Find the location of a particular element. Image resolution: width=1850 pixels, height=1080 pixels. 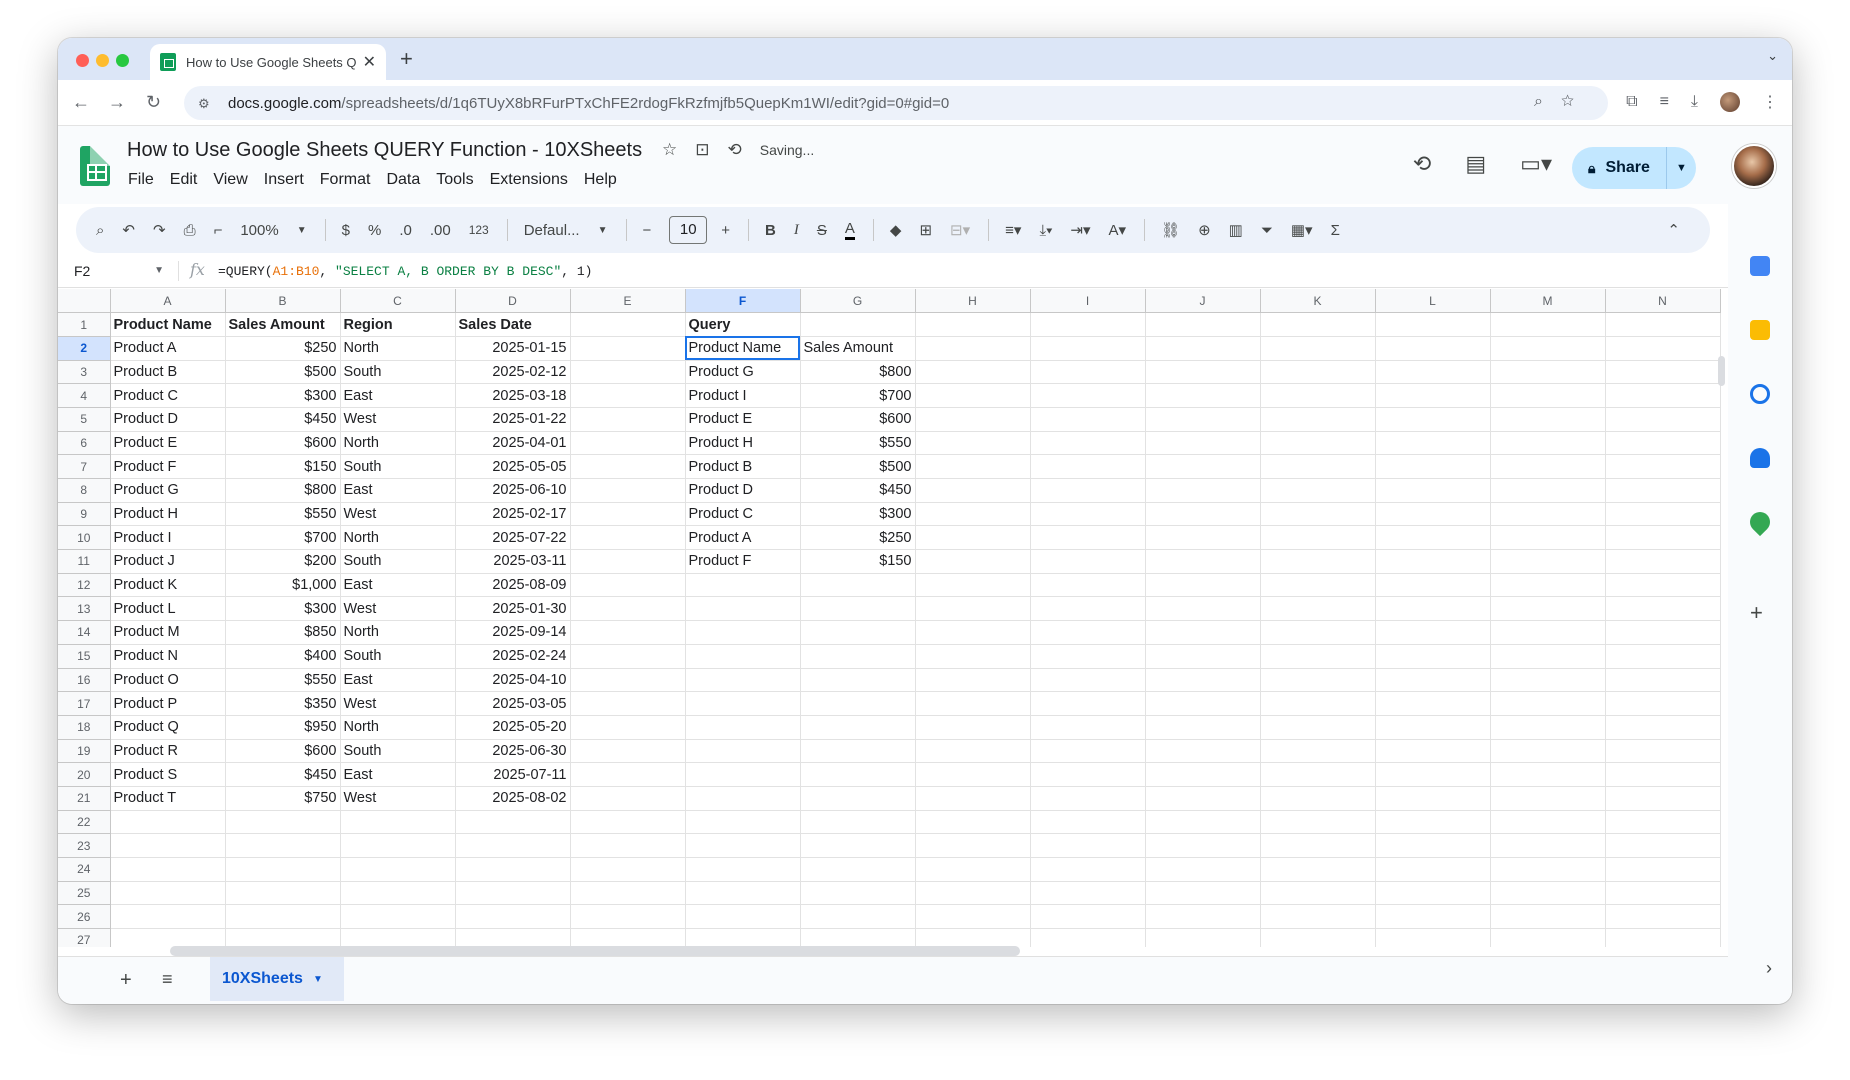

cell-k12 is located at coordinates (1318, 585).